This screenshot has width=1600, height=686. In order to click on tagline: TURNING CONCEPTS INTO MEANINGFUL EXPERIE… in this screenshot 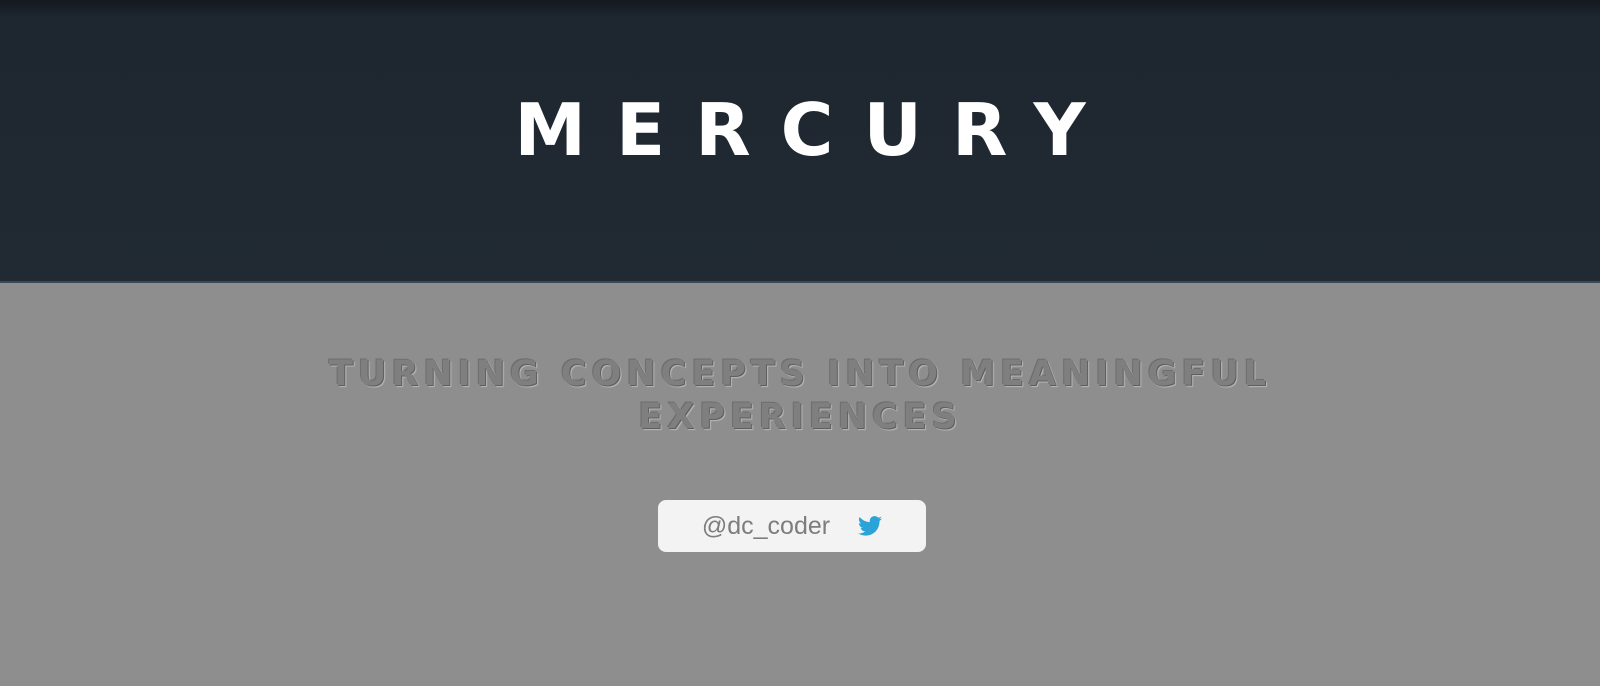, I will do `click(800, 395)`.